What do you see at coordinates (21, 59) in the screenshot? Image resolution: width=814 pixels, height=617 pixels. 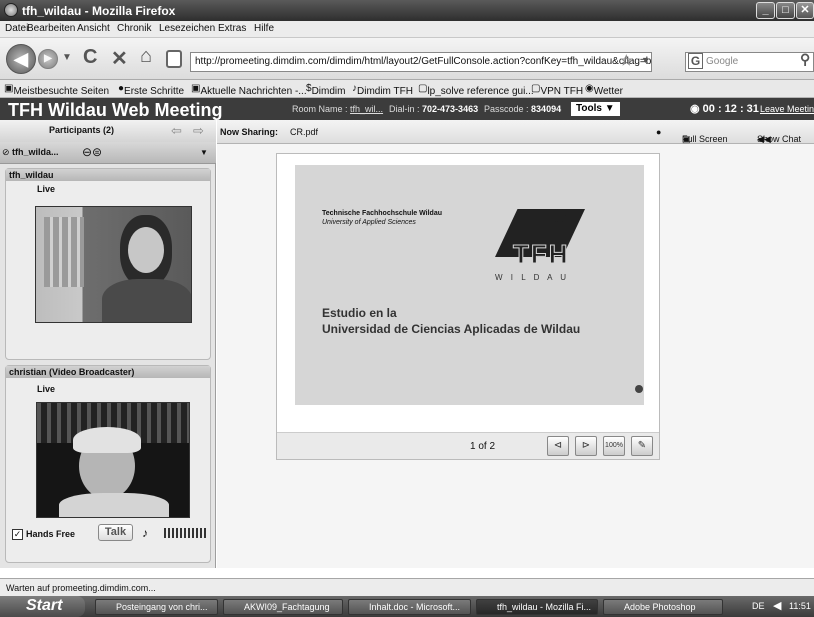 I see `back-icon: ◀` at bounding box center [21, 59].